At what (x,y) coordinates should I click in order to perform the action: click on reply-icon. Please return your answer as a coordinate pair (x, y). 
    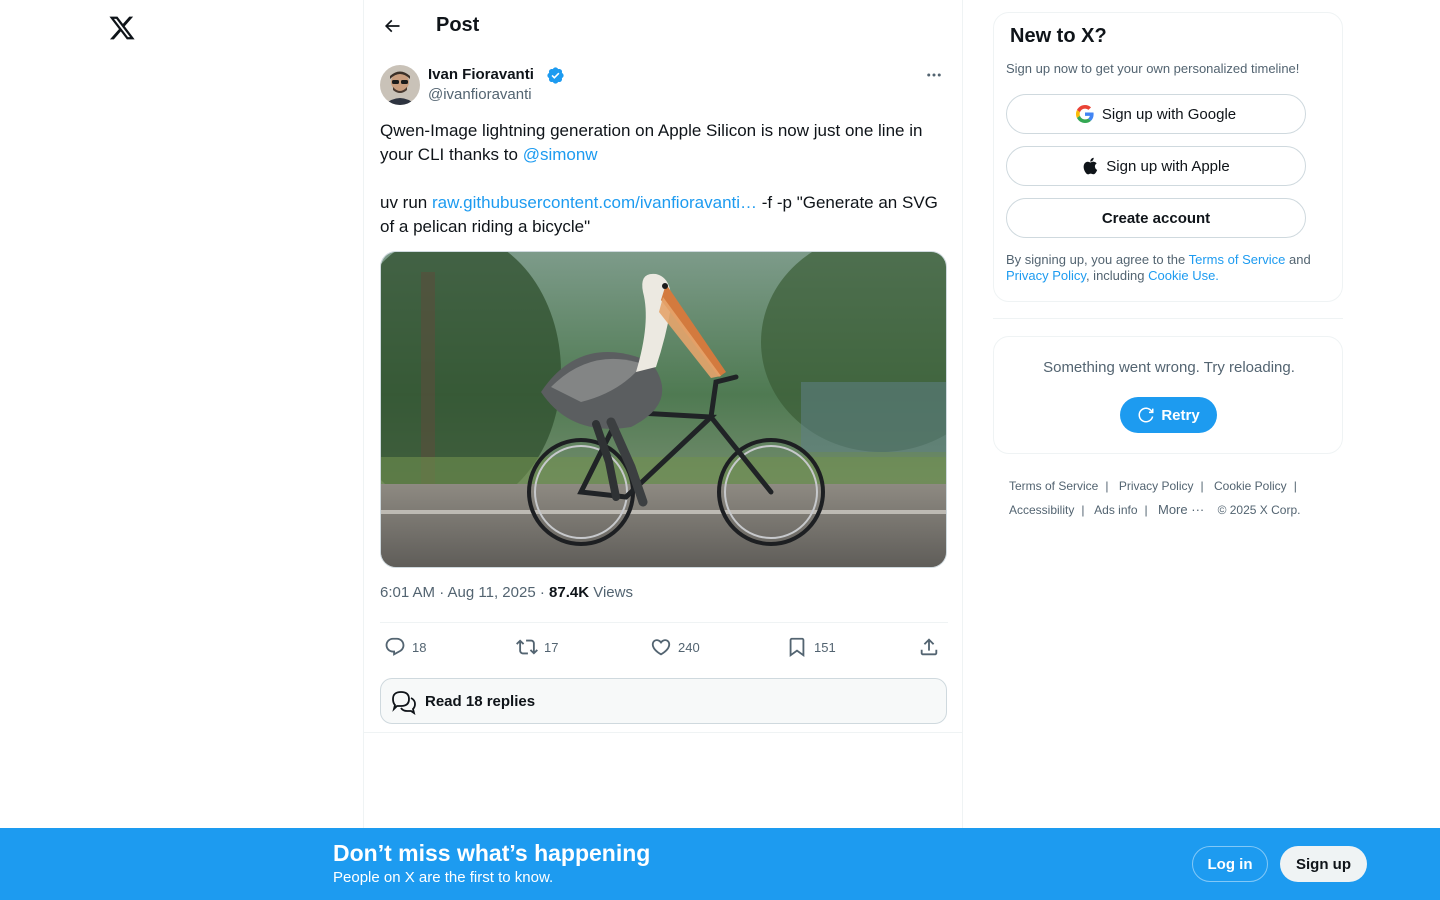
    Looking at the image, I should click on (395, 646).